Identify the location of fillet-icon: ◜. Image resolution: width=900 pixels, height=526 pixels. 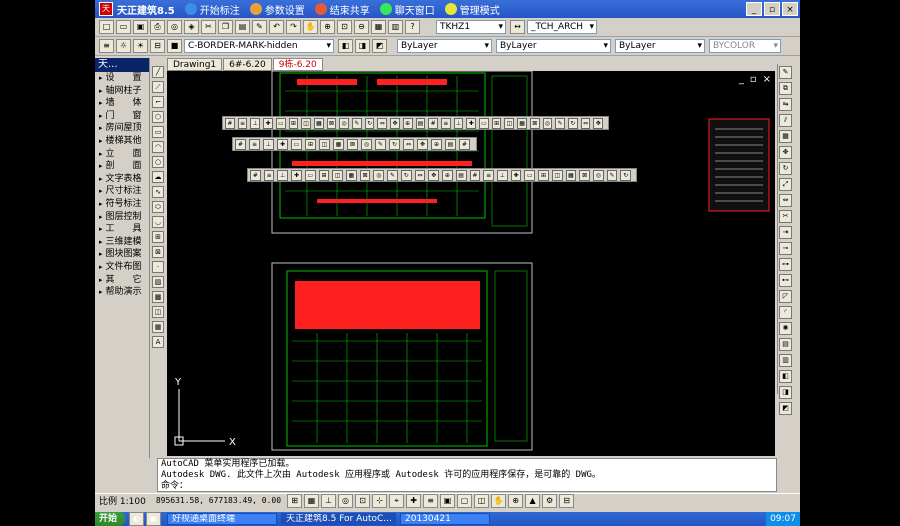
(785, 312).